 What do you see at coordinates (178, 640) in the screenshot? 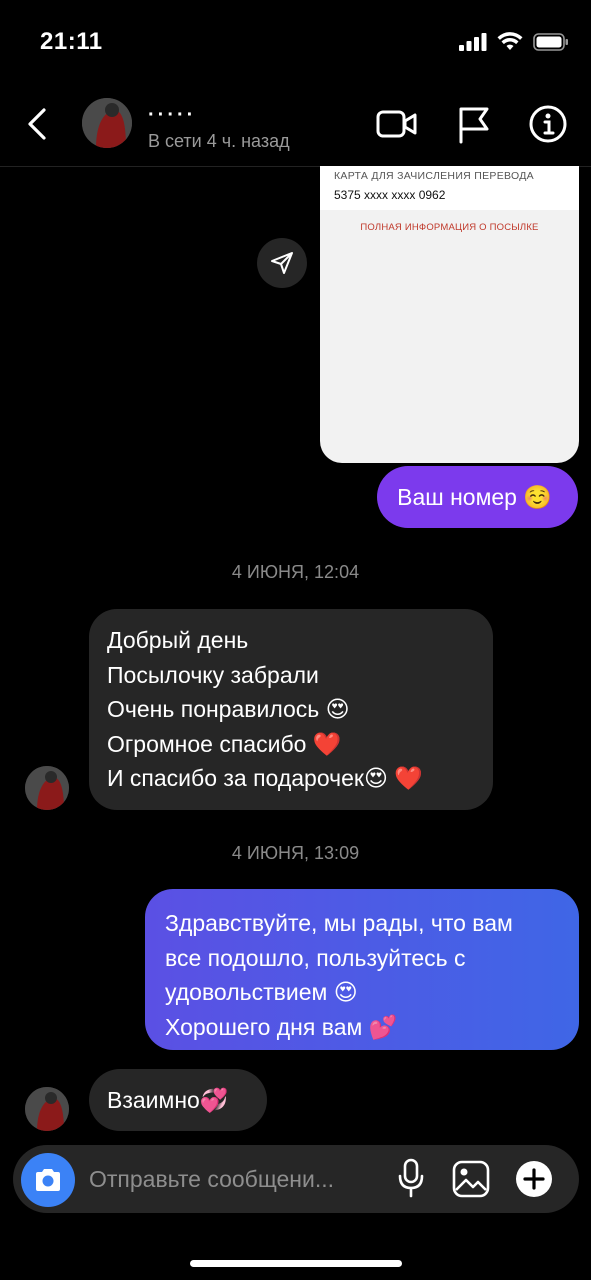
I see `message-line: Добрый день` at bounding box center [178, 640].